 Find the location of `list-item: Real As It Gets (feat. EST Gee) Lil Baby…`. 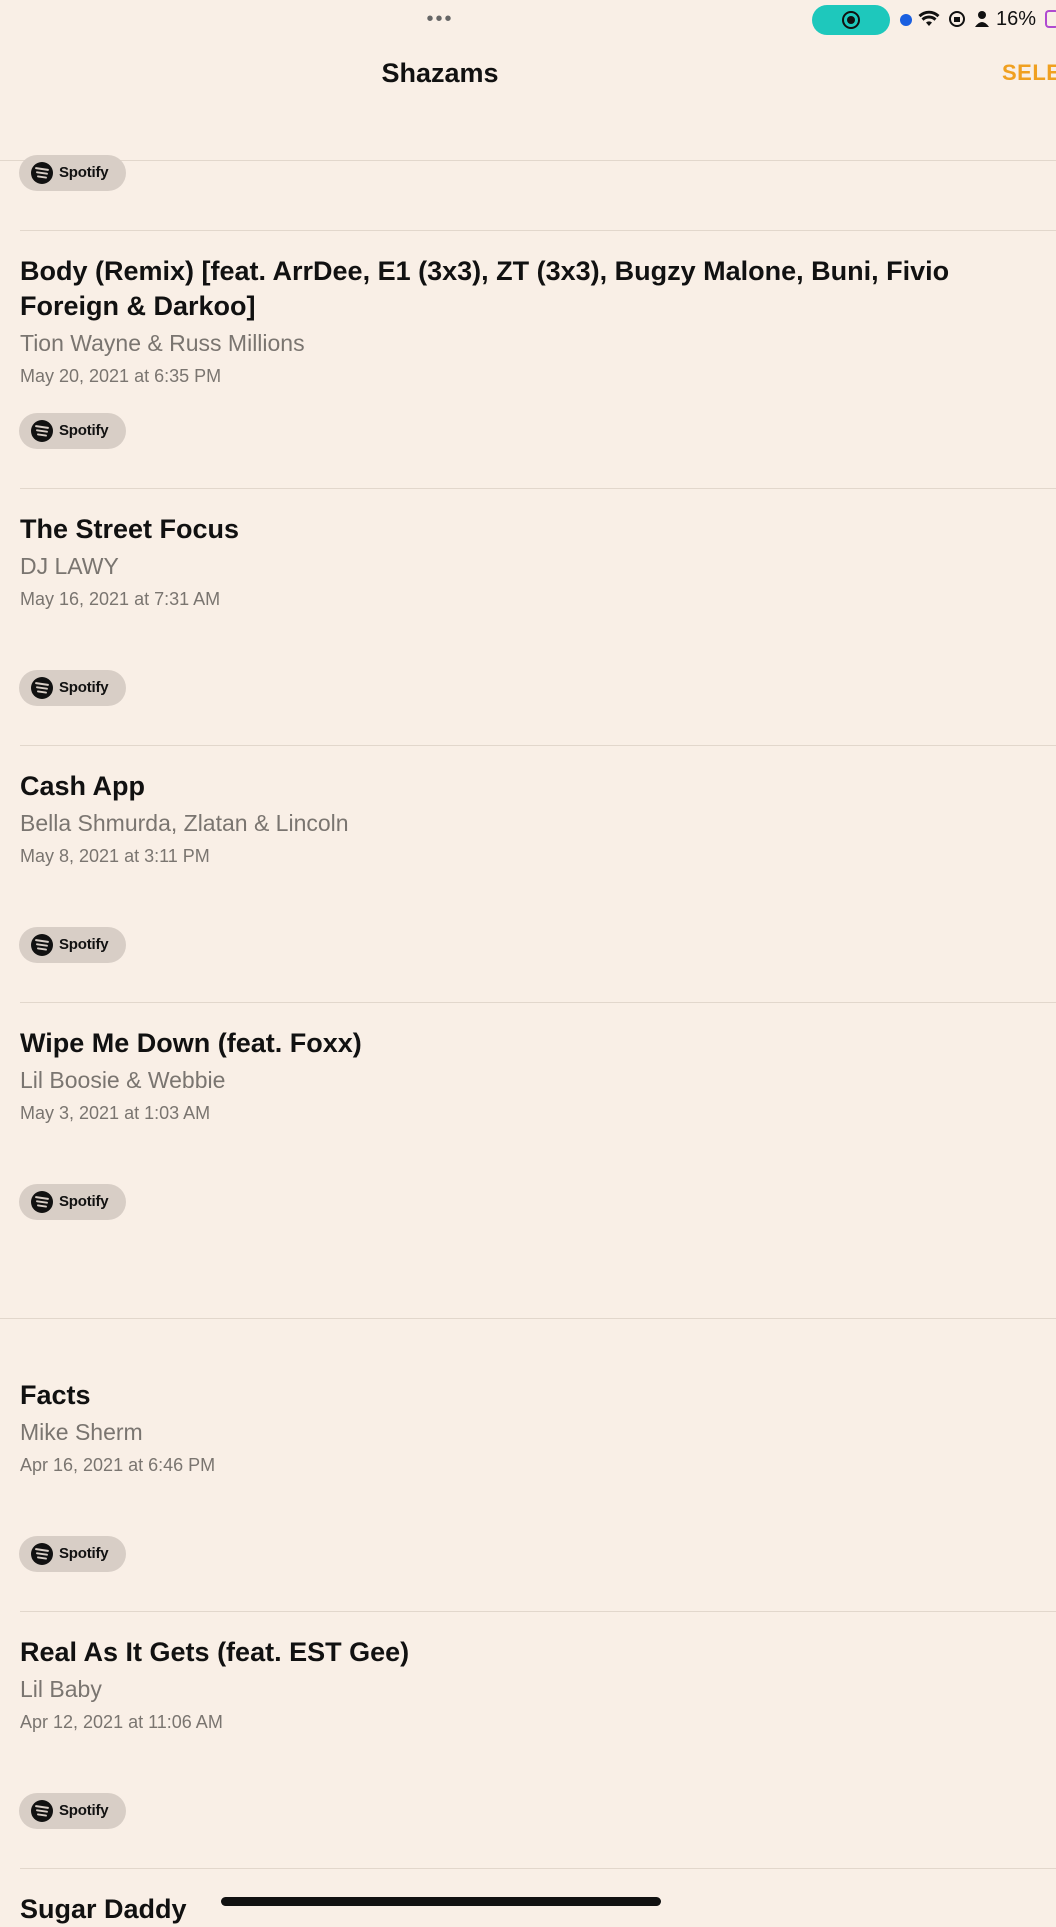

list-item: Real As It Gets (feat. EST Gee) Lil Baby… is located at coordinates (520, 1684).